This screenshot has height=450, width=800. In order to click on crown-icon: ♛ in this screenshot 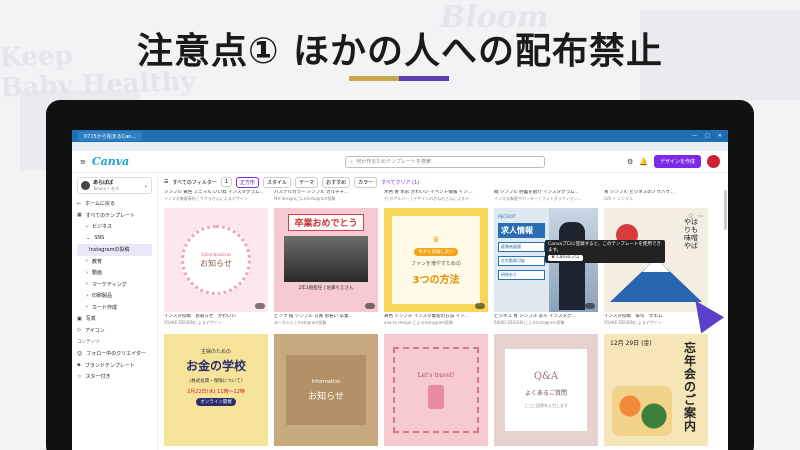, I will do `click(436, 239)`.